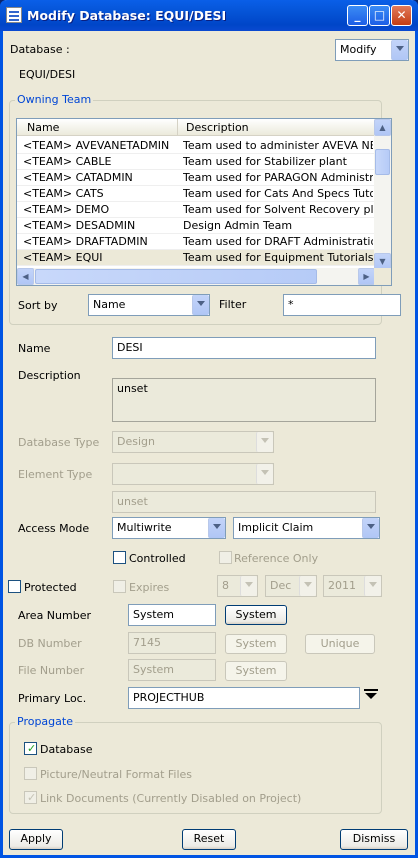 This screenshot has width=418, height=858. What do you see at coordinates (14, 15) in the screenshot?
I see `app-icon` at bounding box center [14, 15].